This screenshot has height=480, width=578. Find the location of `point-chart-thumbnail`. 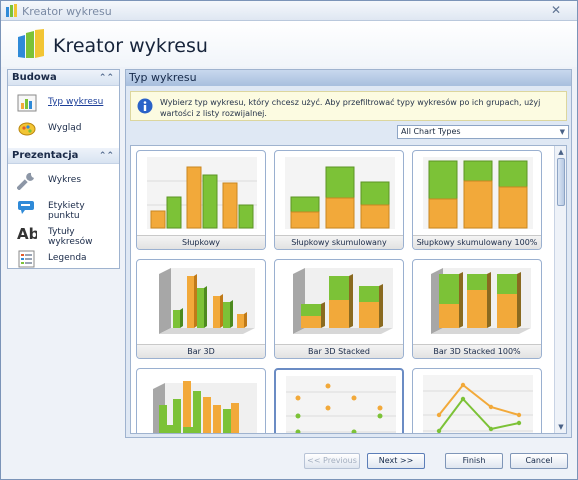

point-chart-thumbnail is located at coordinates (341, 404).